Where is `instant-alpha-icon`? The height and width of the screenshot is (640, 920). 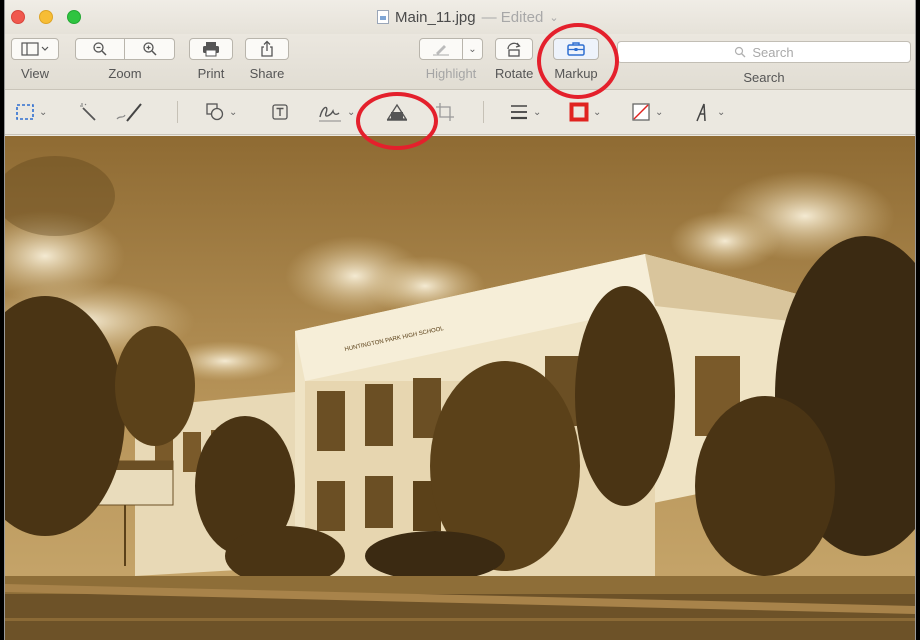
instant-alpha-icon is located at coordinates (88, 112).